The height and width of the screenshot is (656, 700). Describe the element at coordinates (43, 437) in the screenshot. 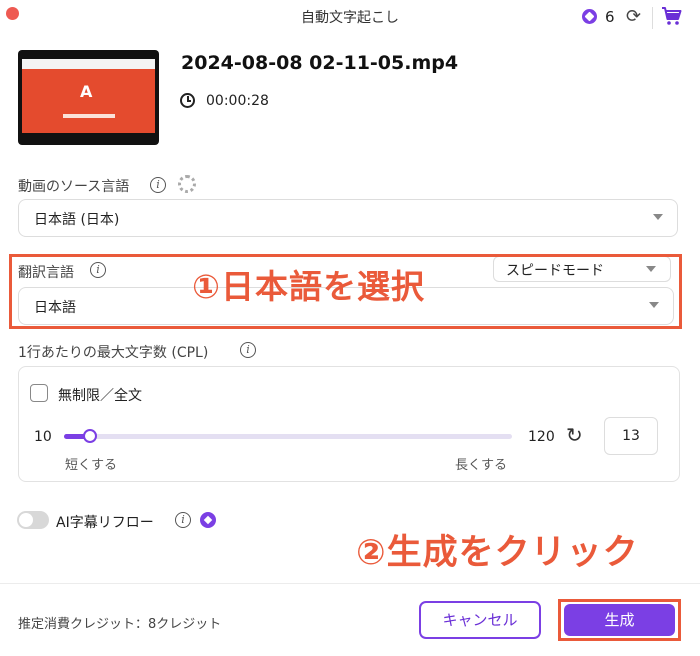

I see `slider-min-label: 10` at that location.